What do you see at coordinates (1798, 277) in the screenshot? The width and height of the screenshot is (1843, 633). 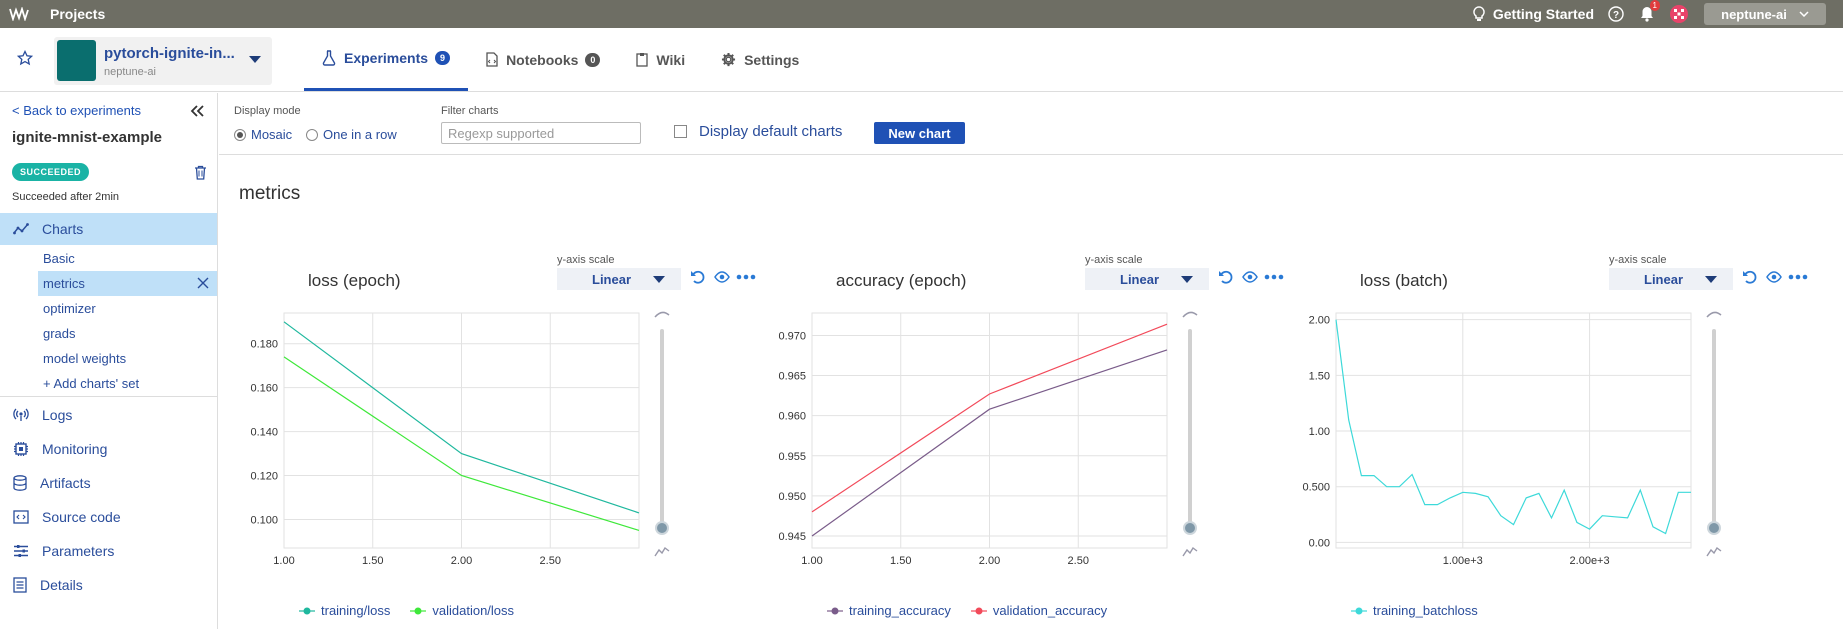 I see `more-options-icon` at bounding box center [1798, 277].